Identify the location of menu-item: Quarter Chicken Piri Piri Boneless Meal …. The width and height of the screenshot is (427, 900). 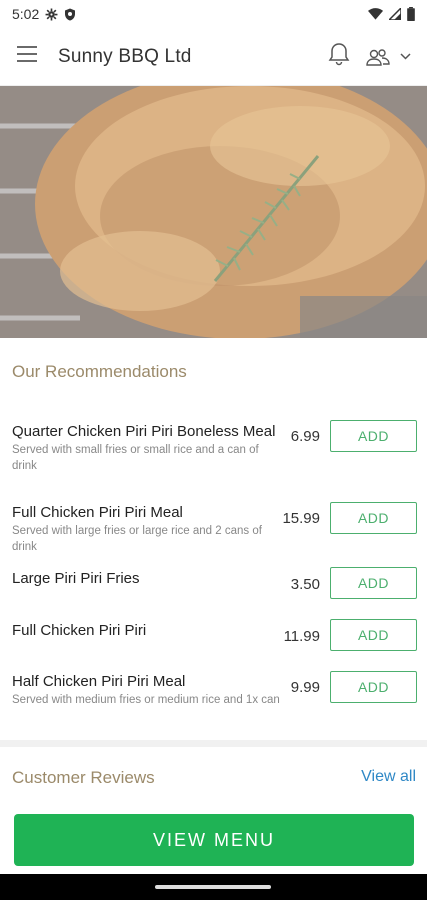
(145, 449).